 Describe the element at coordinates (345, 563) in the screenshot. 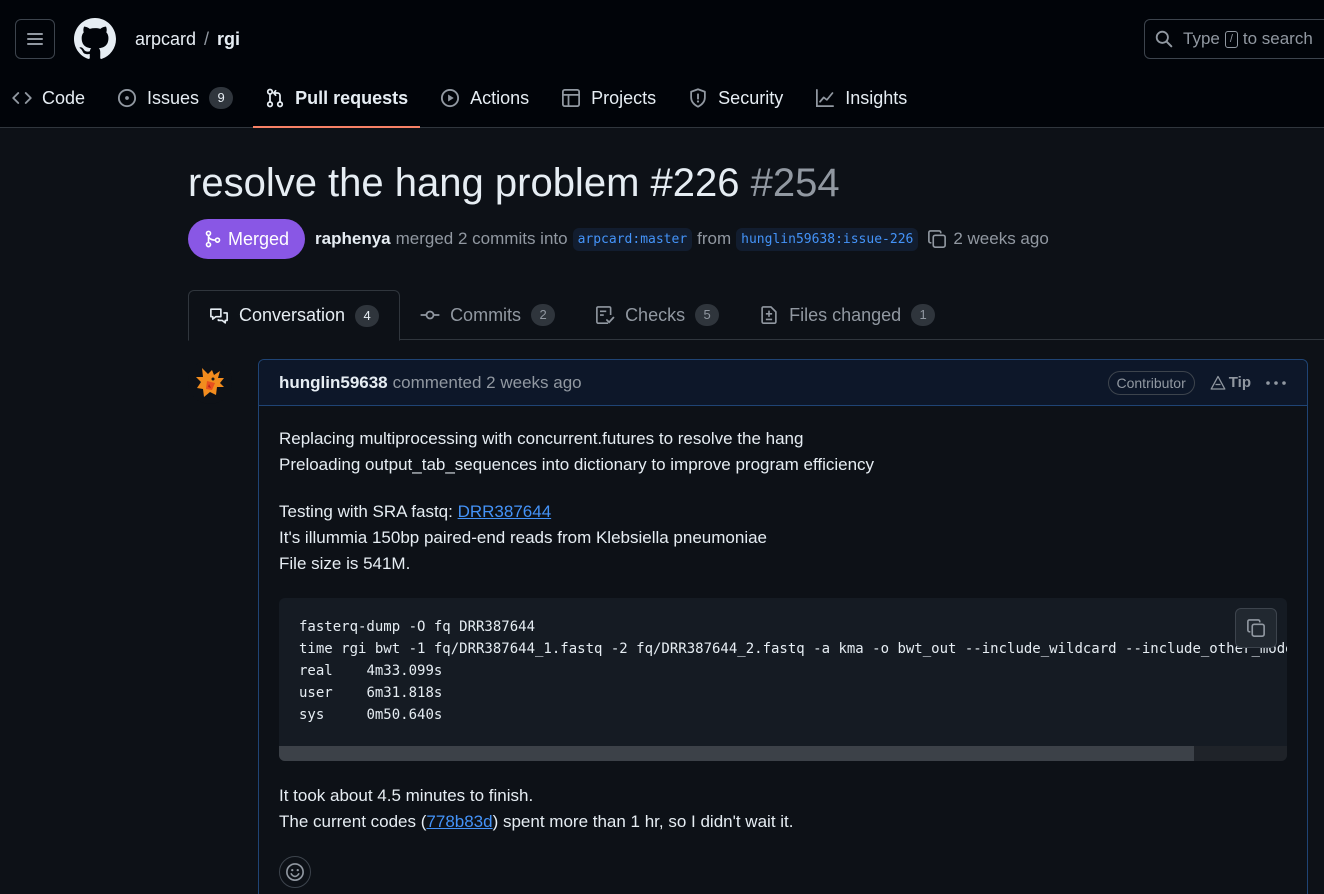

I see `comment-line: File size is 541M.` at that location.